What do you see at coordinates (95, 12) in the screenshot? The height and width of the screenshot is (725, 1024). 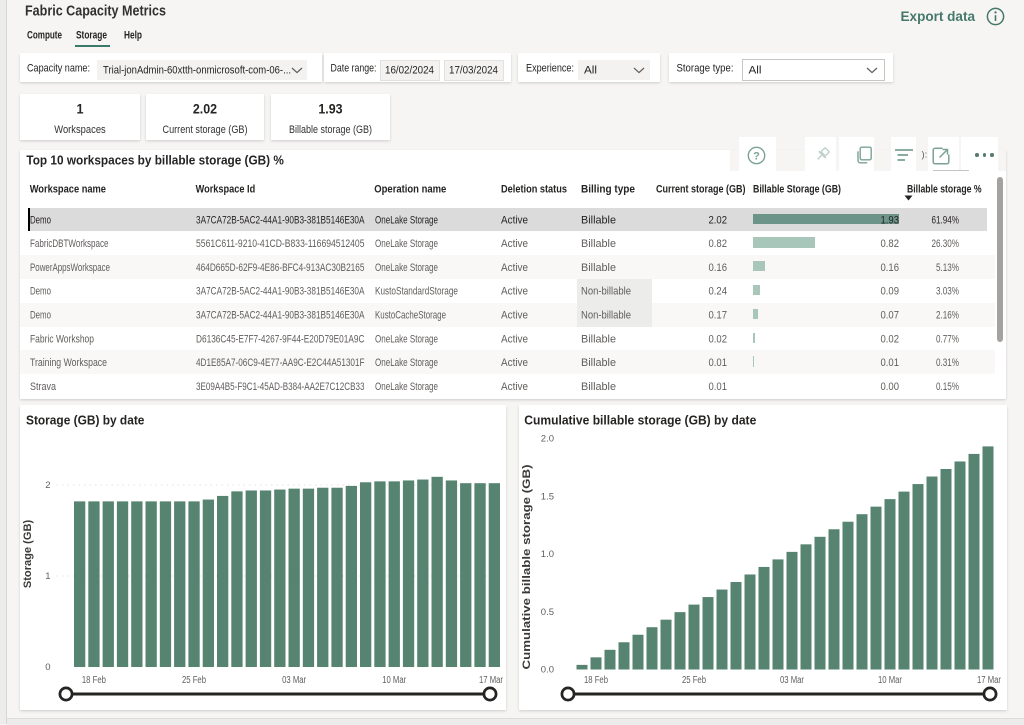 I see `svg-text: Fabric Capacity Metrics` at bounding box center [95, 12].